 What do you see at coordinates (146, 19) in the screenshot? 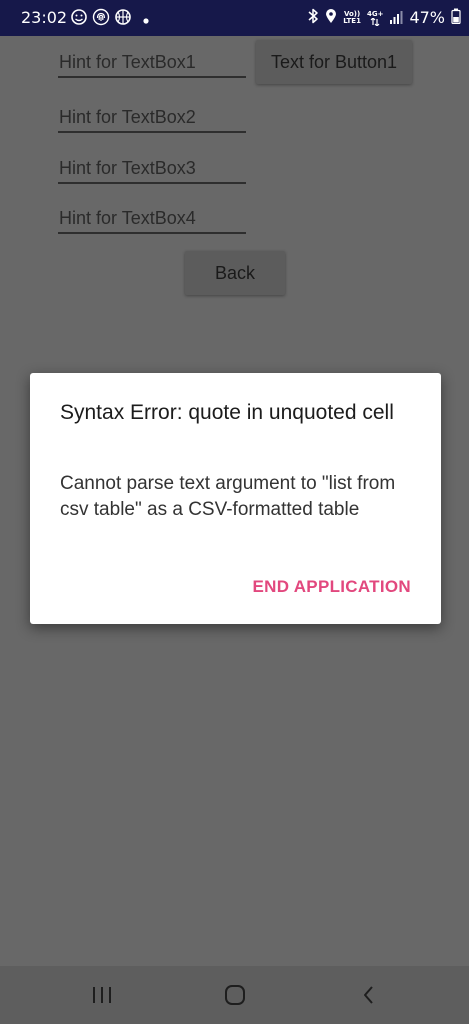
I see `dot-icon` at bounding box center [146, 19].